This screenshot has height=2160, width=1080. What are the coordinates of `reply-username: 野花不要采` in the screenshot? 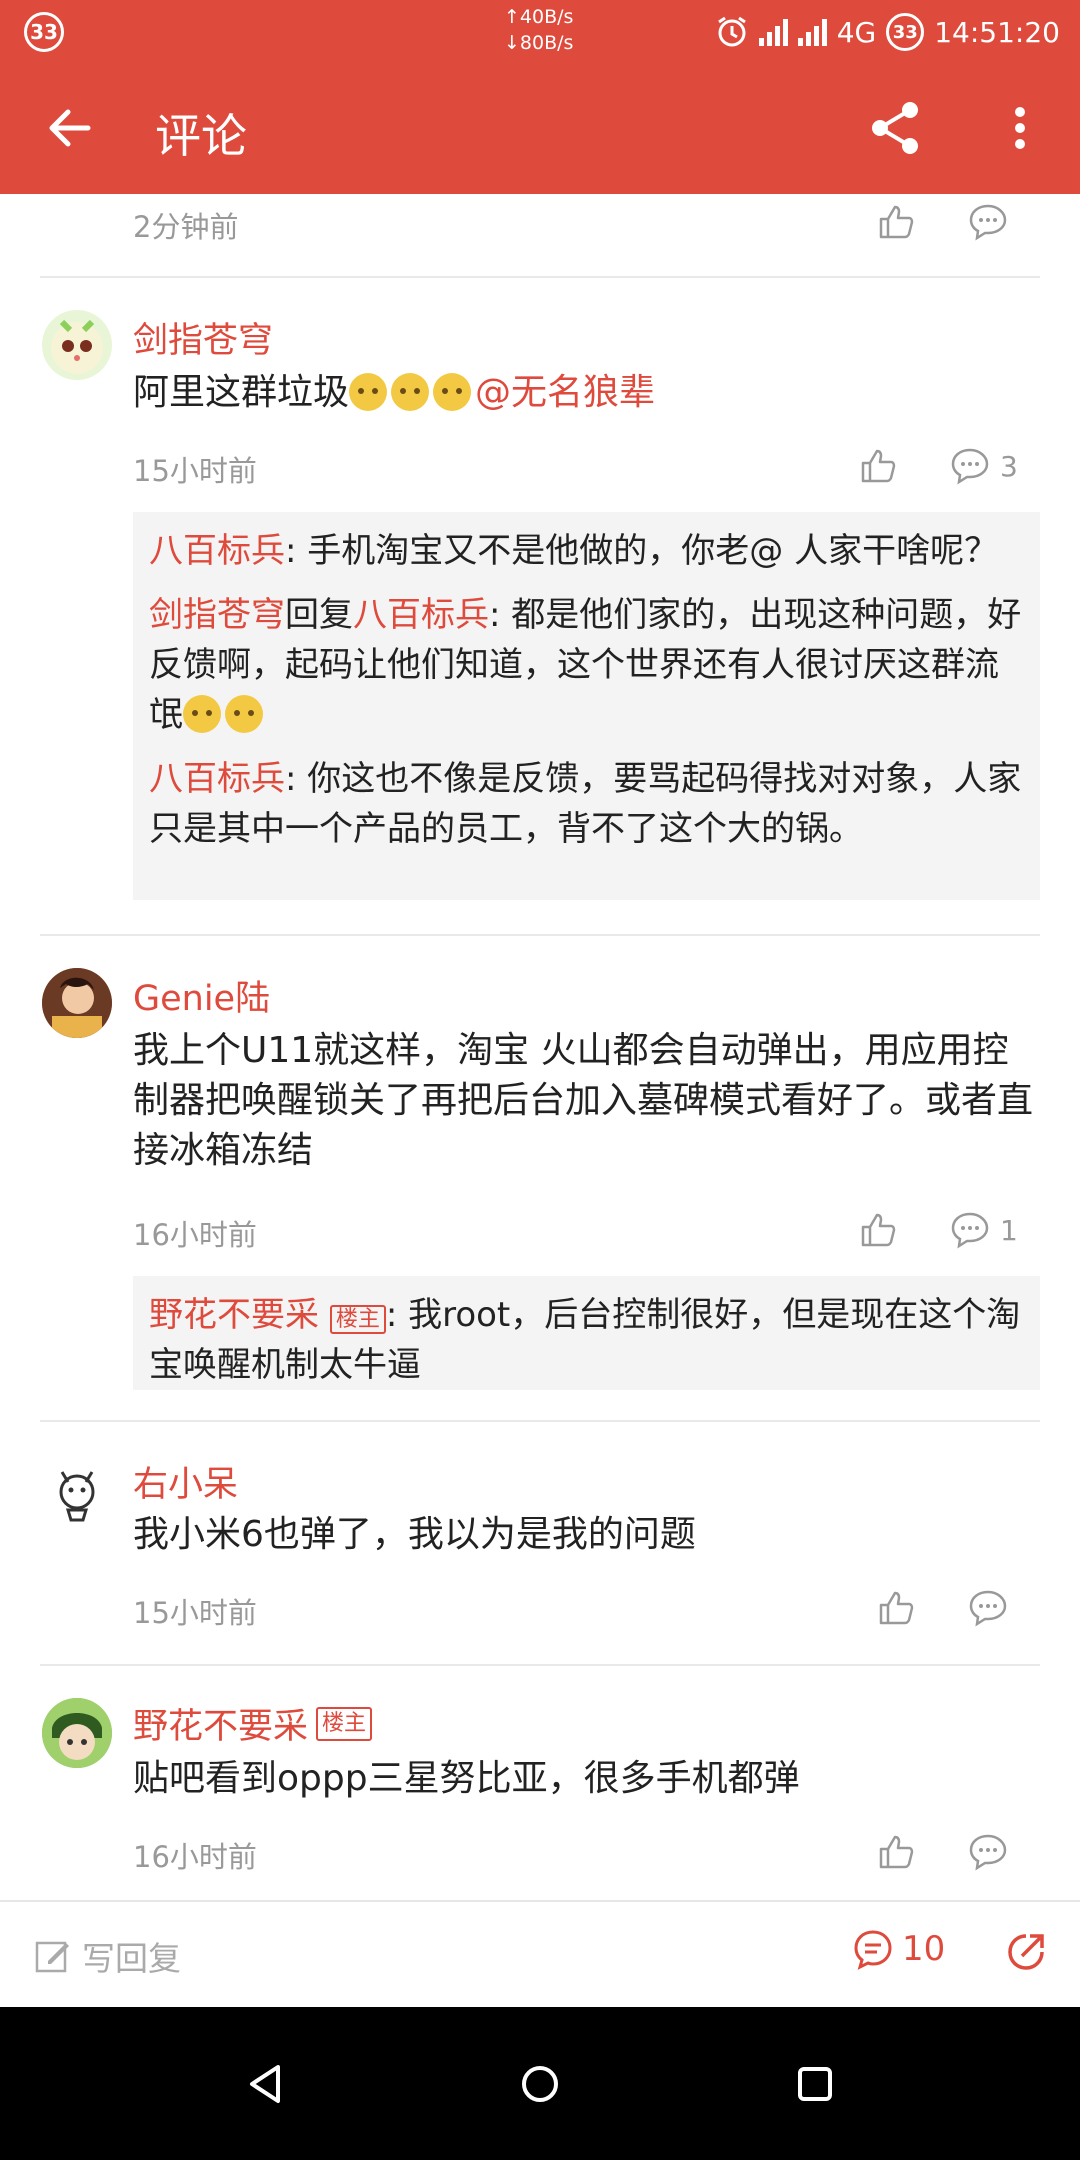 It's located at (234, 1315).